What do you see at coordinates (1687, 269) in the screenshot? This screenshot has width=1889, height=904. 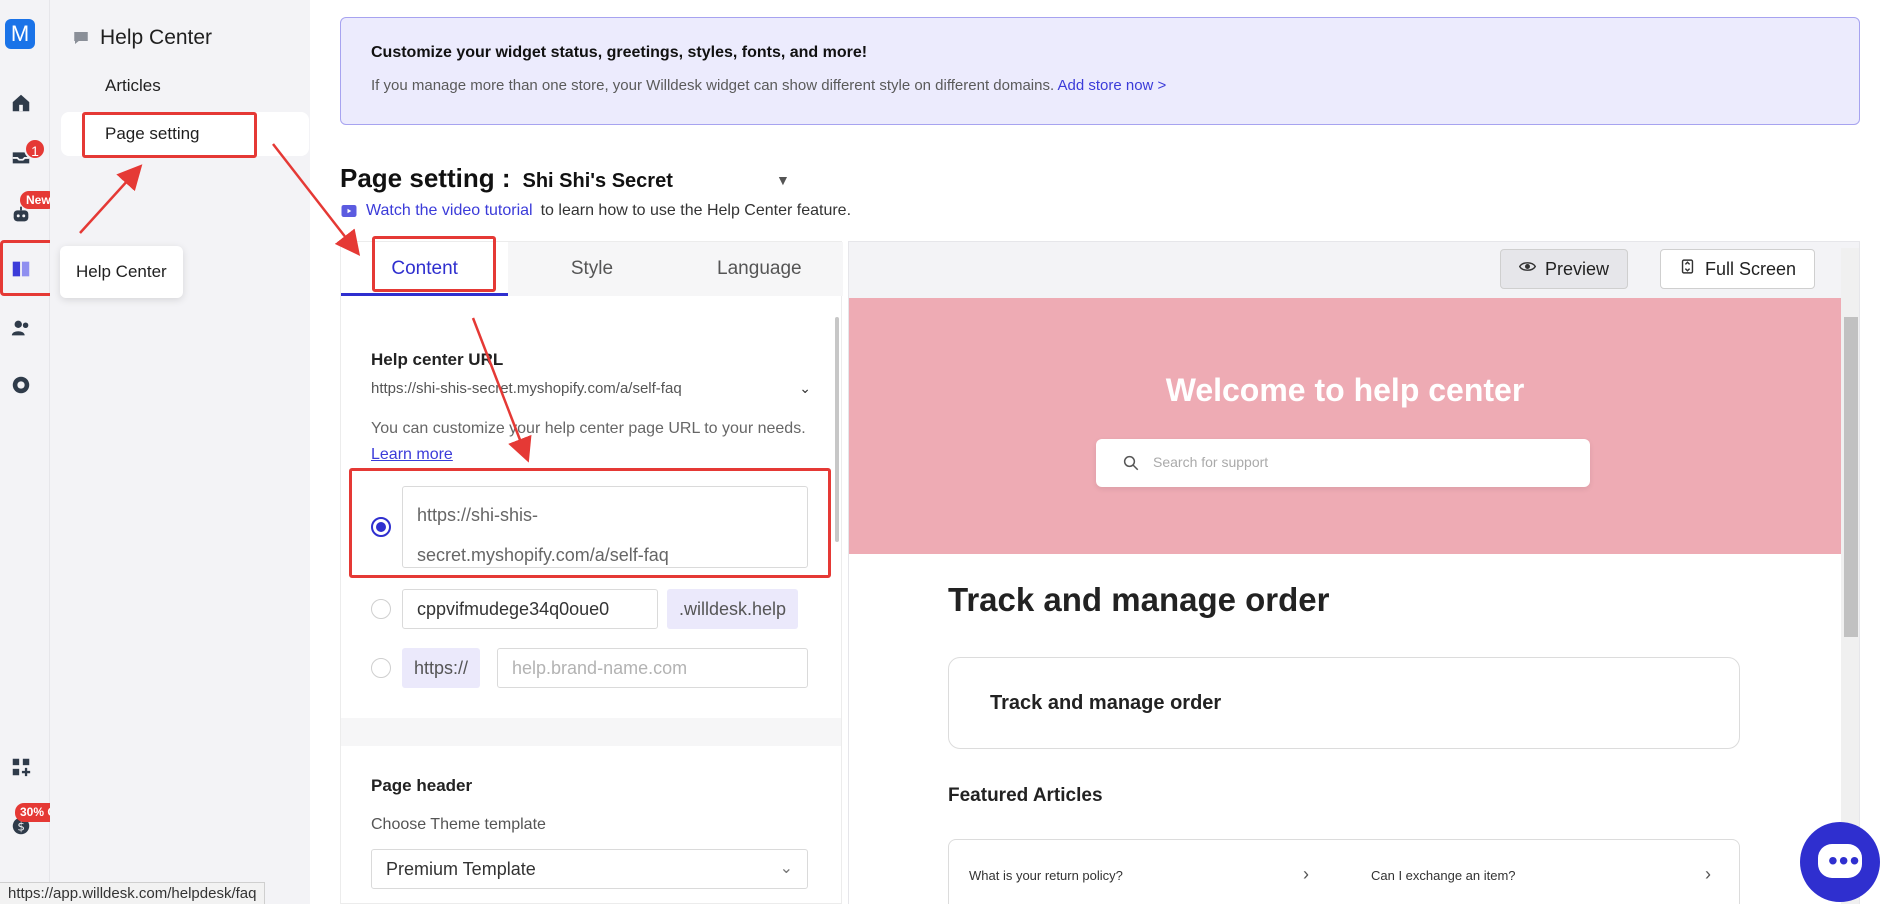 I see `fullscreen-icon` at bounding box center [1687, 269].